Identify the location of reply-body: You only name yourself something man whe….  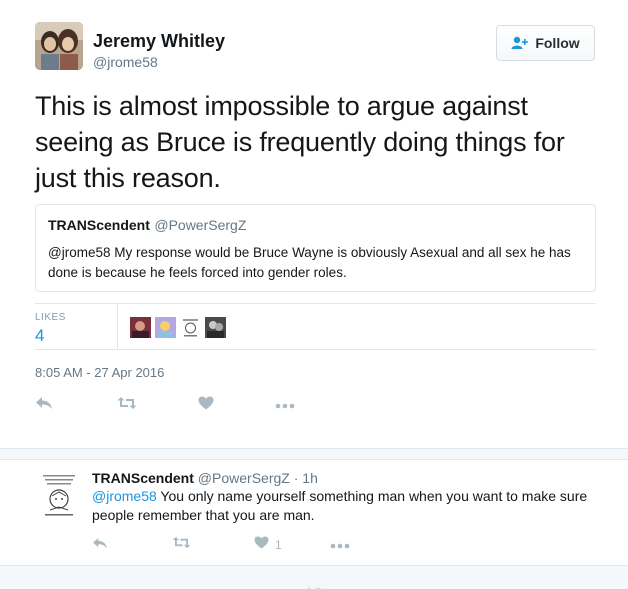
(340, 505).